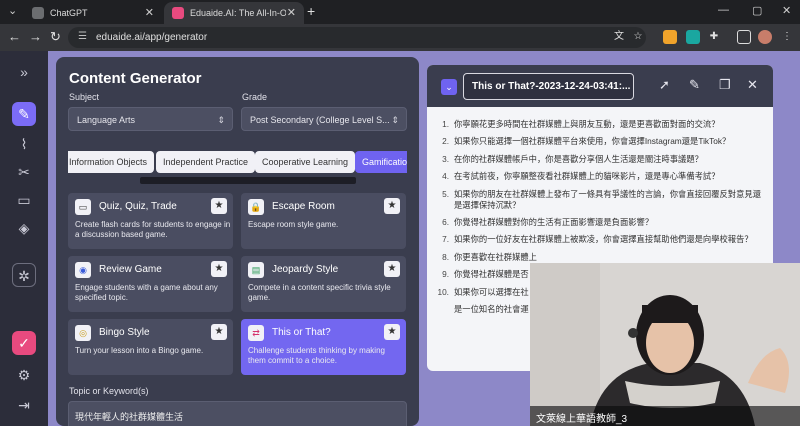 Image resolution: width=800 pixels, height=426 pixels. Describe the element at coordinates (69, 13) in the screenshot. I see `tab-title: ChatGPT` at that location.